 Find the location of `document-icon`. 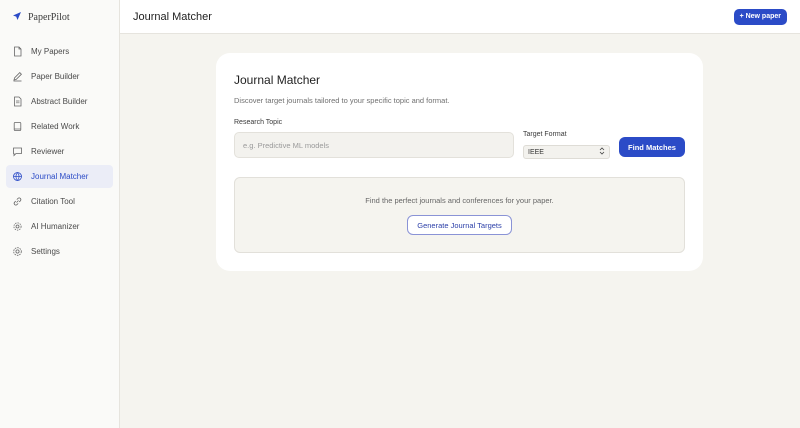

document-icon is located at coordinates (17, 51).